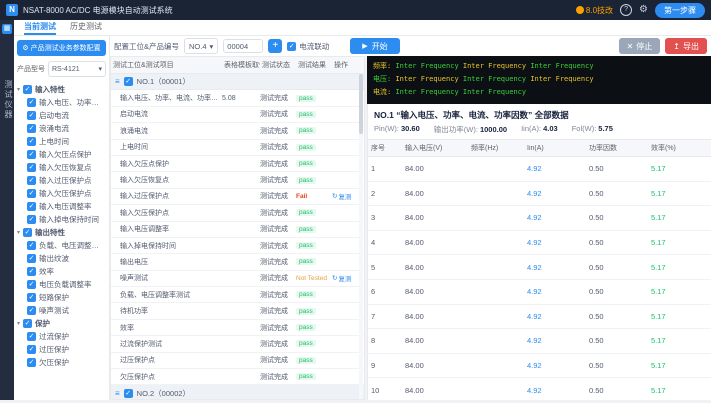 The height and width of the screenshot is (403, 711). I want to click on tree-item: ✓ 输入欠压恢复点, so click(61, 167).